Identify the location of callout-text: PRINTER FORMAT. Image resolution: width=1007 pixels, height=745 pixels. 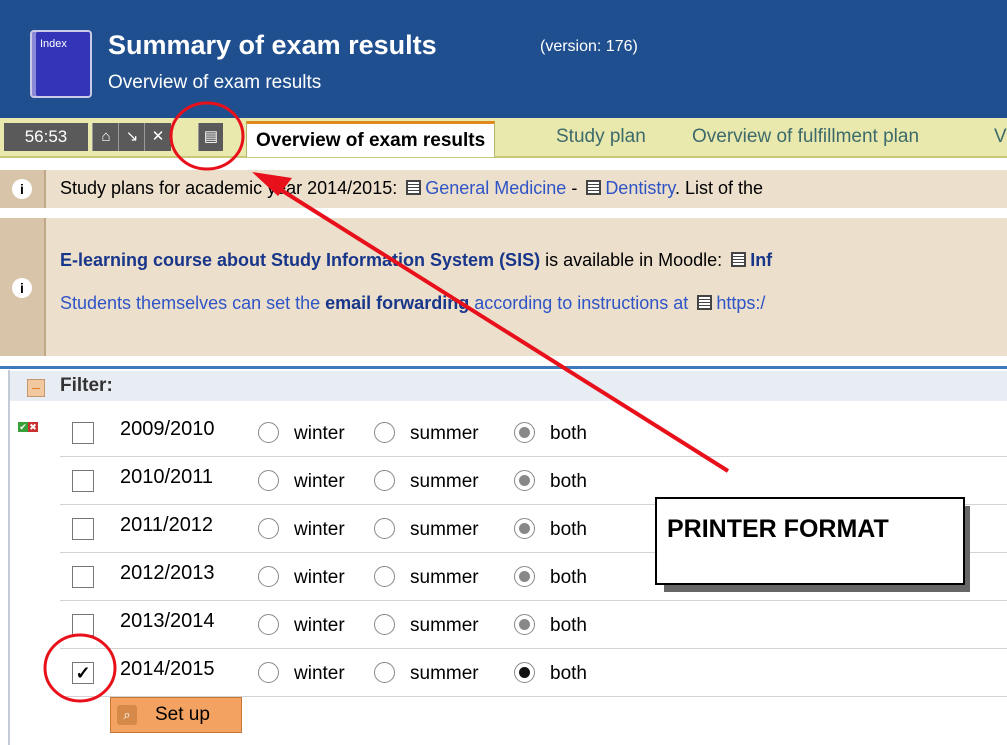
(778, 529).